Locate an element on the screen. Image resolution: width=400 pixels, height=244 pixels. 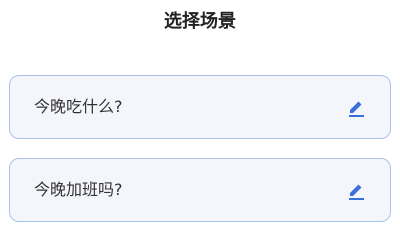
scene-card-label: 今晚吃什么? is located at coordinates (78, 106).